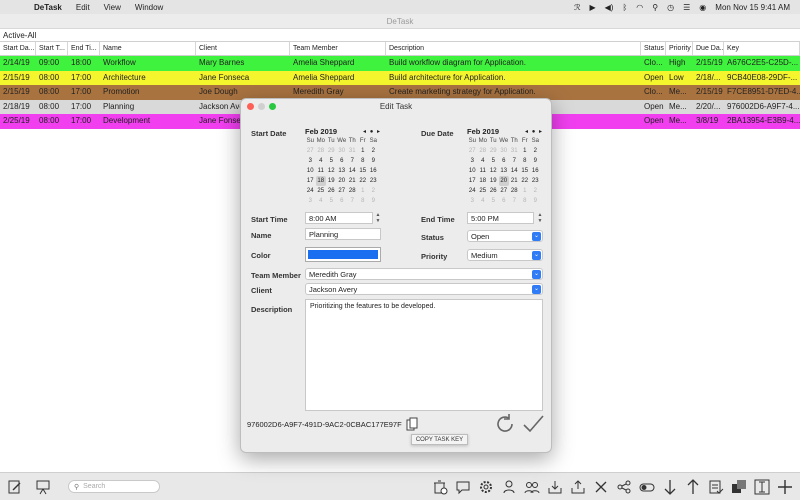 This screenshot has height=500, width=800. What do you see at coordinates (320, 181) in the screenshot?
I see `calendar-day: 18` at bounding box center [320, 181].